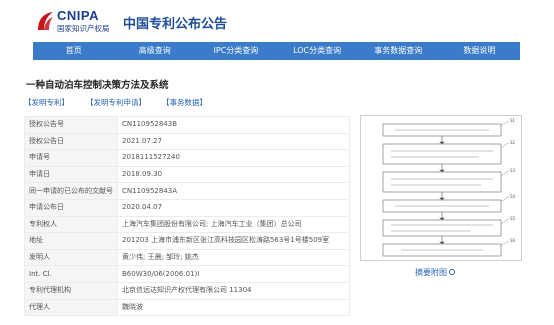  What do you see at coordinates (513, 240) in the screenshot?
I see `step-label: S6` at bounding box center [513, 240].